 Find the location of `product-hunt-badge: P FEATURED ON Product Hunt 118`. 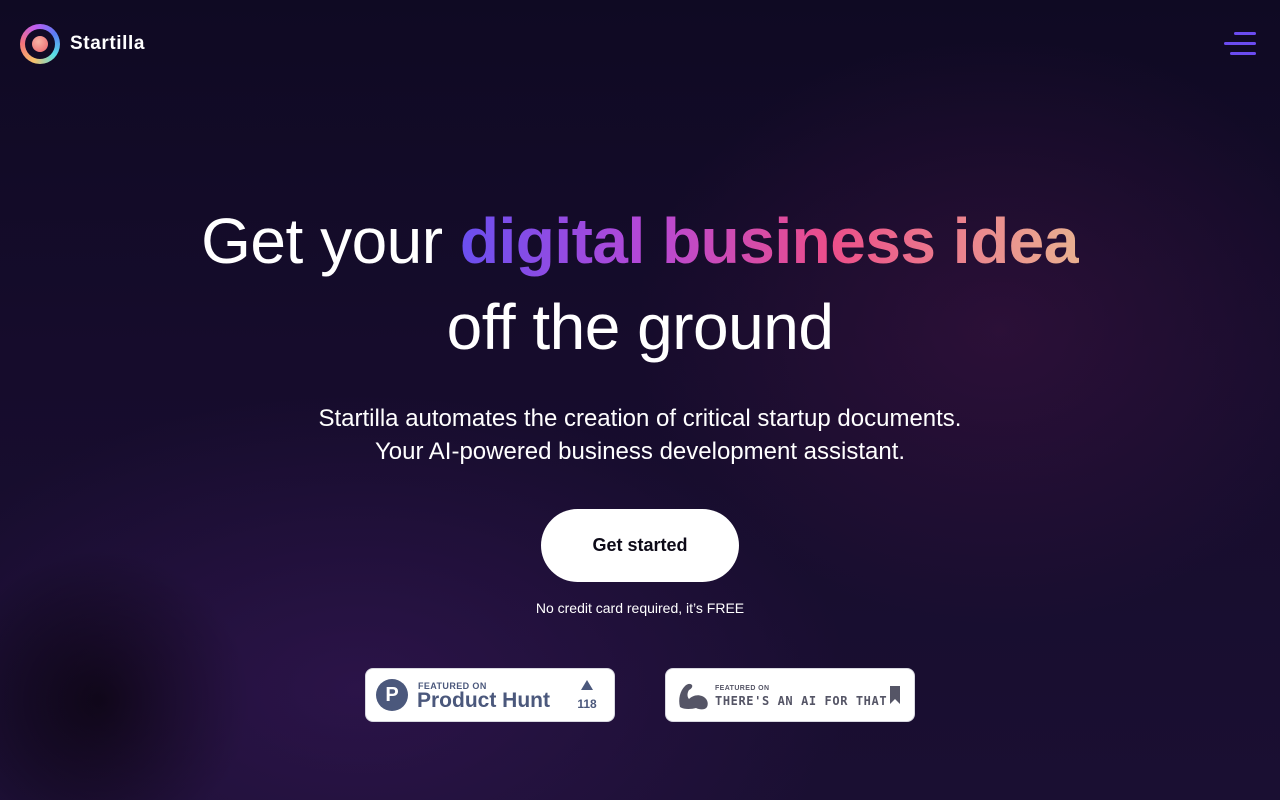

product-hunt-badge: P FEATURED ON Product Hunt 118 is located at coordinates (490, 695).